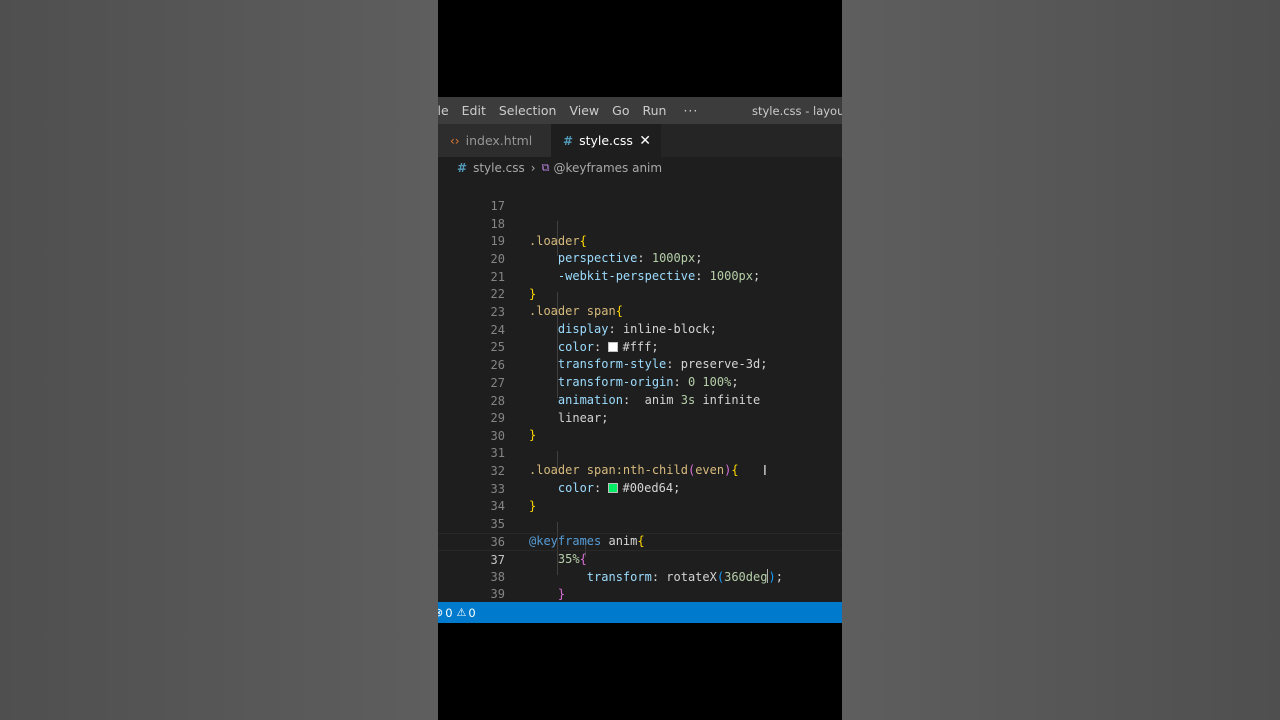 The width and height of the screenshot is (1280, 720). Describe the element at coordinates (528, 110) in the screenshot. I see `menu-selection: Selection` at that location.